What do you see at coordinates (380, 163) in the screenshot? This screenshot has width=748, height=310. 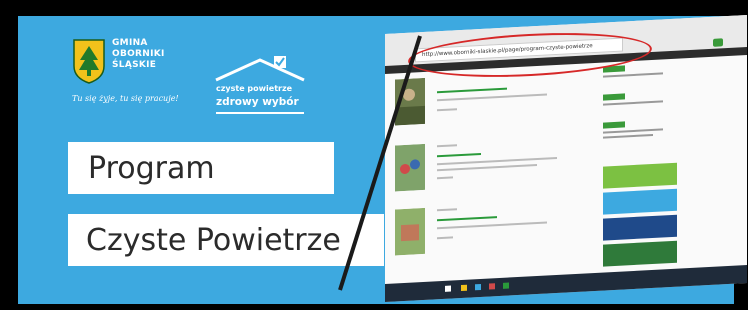 I see `diagonal-divider` at bounding box center [380, 163].